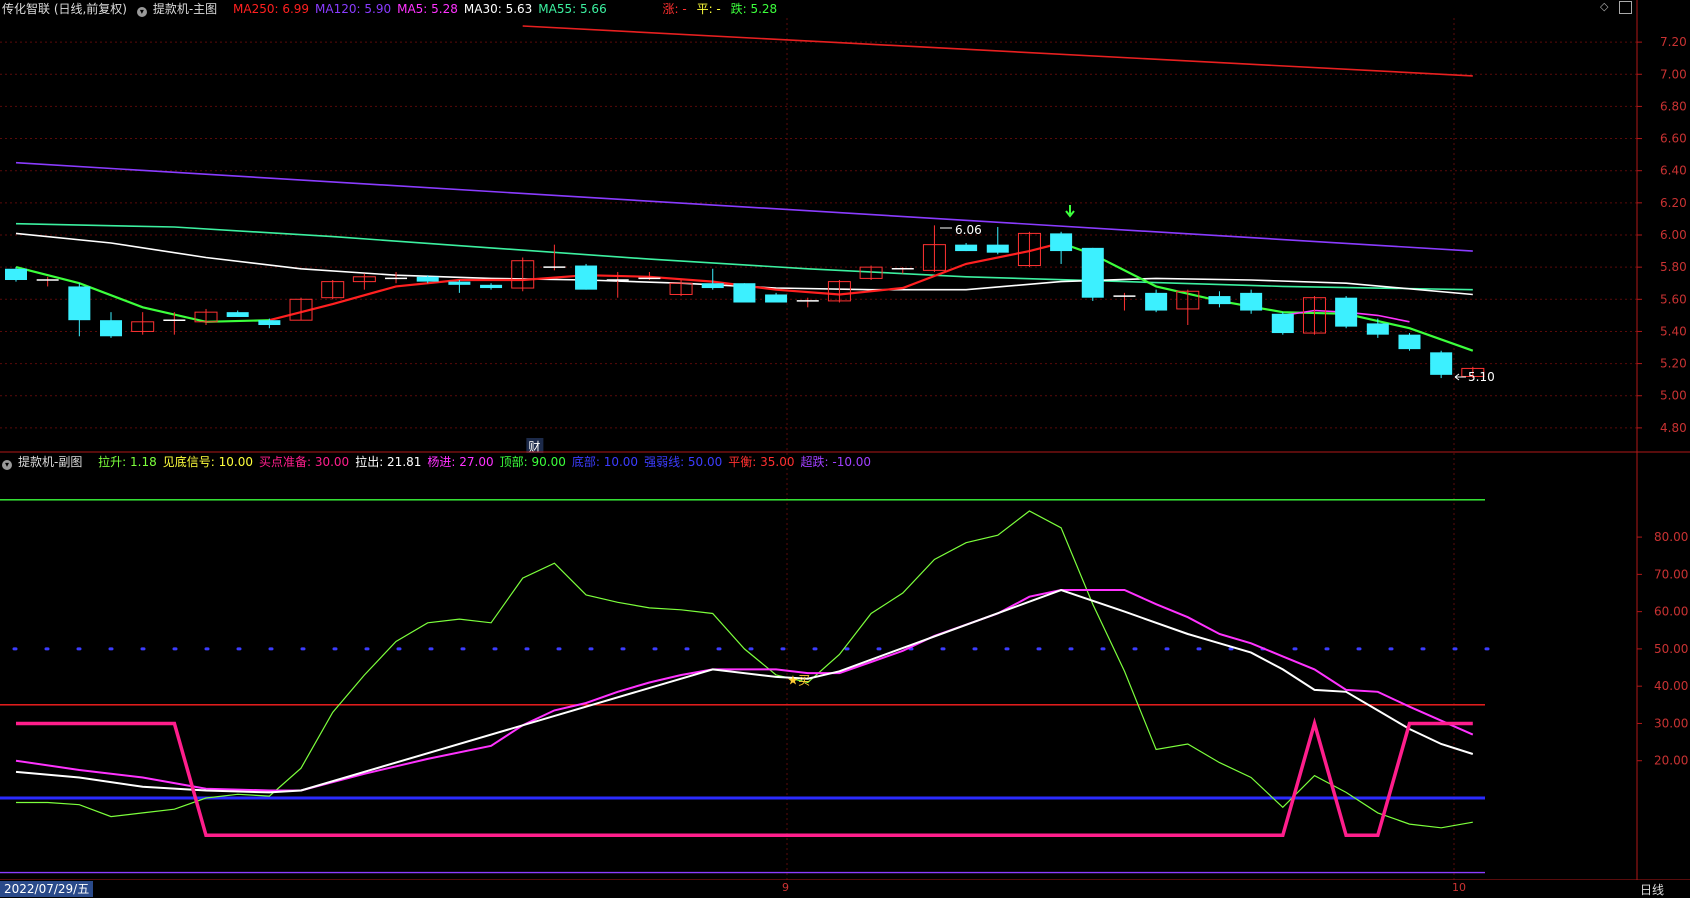 The image size is (1690, 898). What do you see at coordinates (304, 462) in the screenshot?
I see `sub-value-2: 买点准备: 30.00` at bounding box center [304, 462].